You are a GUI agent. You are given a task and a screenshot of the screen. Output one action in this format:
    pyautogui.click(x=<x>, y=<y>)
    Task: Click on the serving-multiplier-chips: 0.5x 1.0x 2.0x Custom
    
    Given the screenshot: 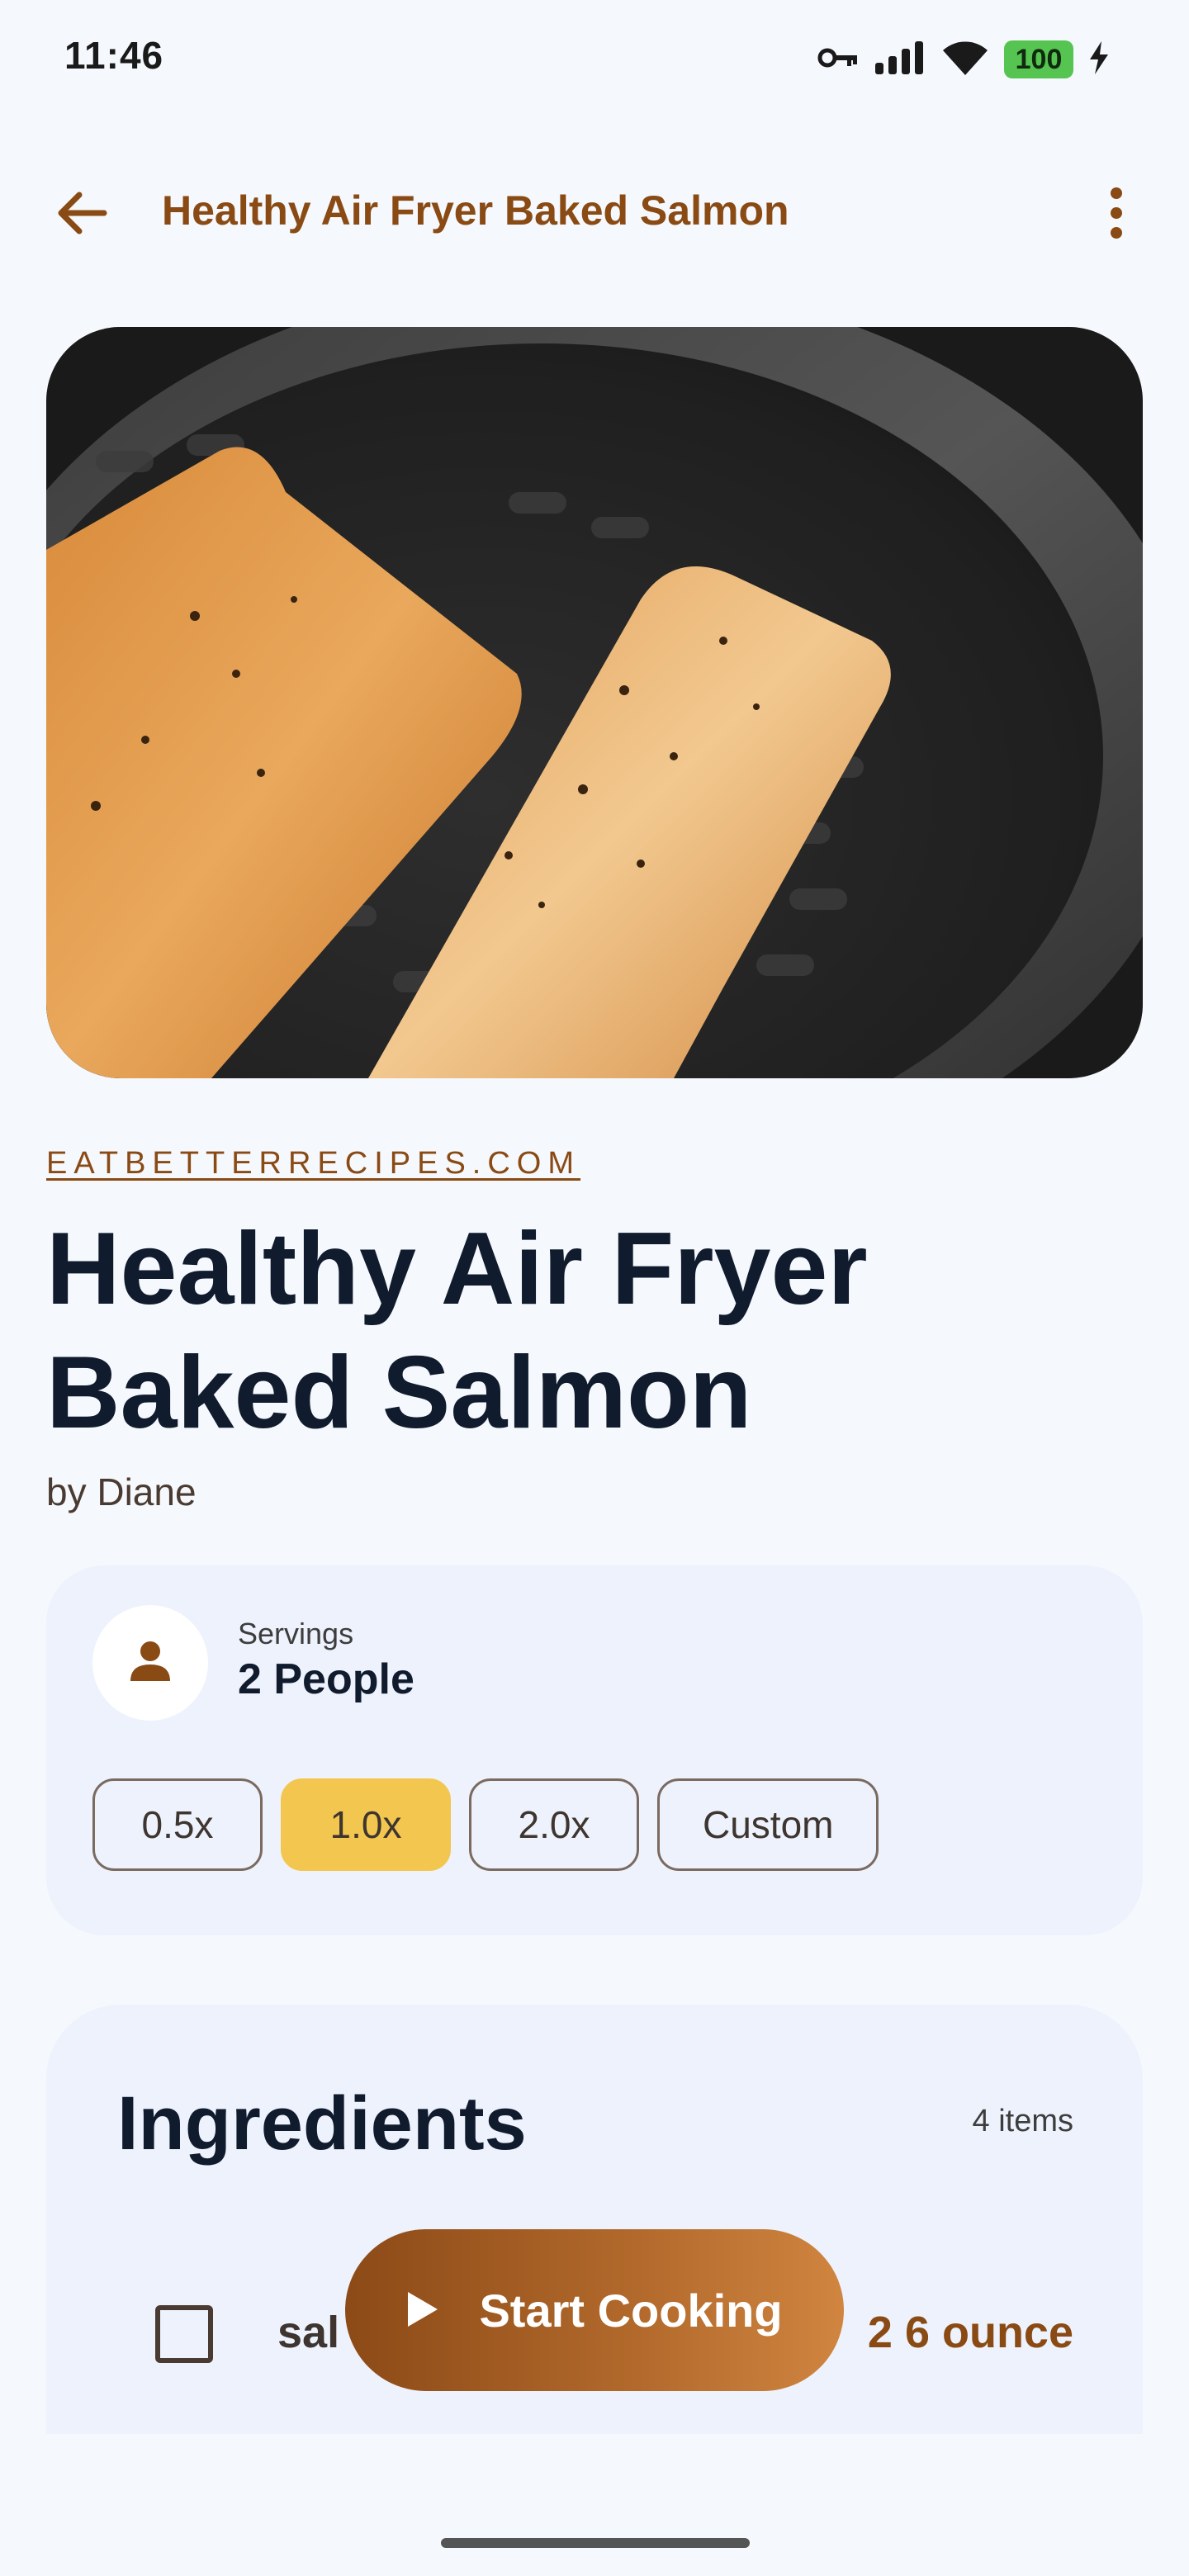 What is the action you would take?
    pyautogui.click(x=485, y=1824)
    